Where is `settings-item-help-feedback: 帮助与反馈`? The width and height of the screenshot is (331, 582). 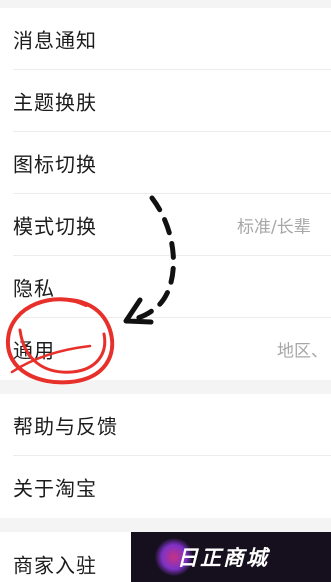
settings-item-help-feedback: 帮助与反馈 is located at coordinates (165, 425).